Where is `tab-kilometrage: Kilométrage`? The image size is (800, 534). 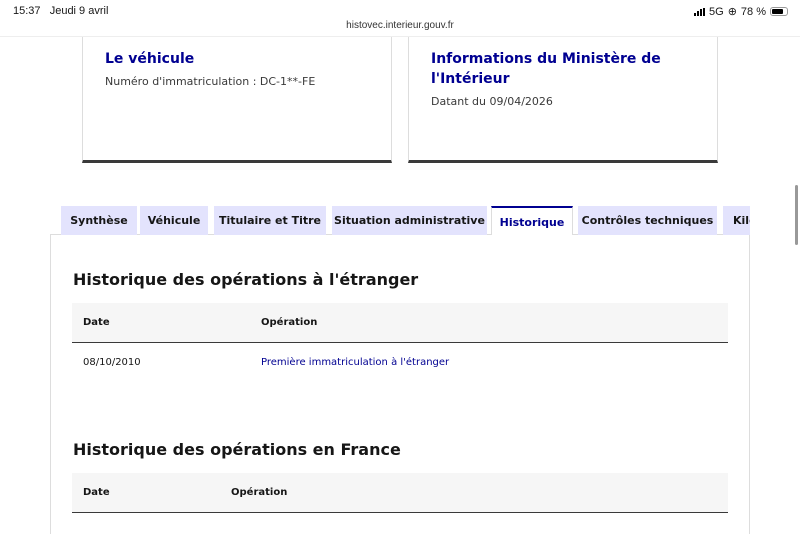
tab-kilometrage: Kilométrage is located at coordinates (736, 220).